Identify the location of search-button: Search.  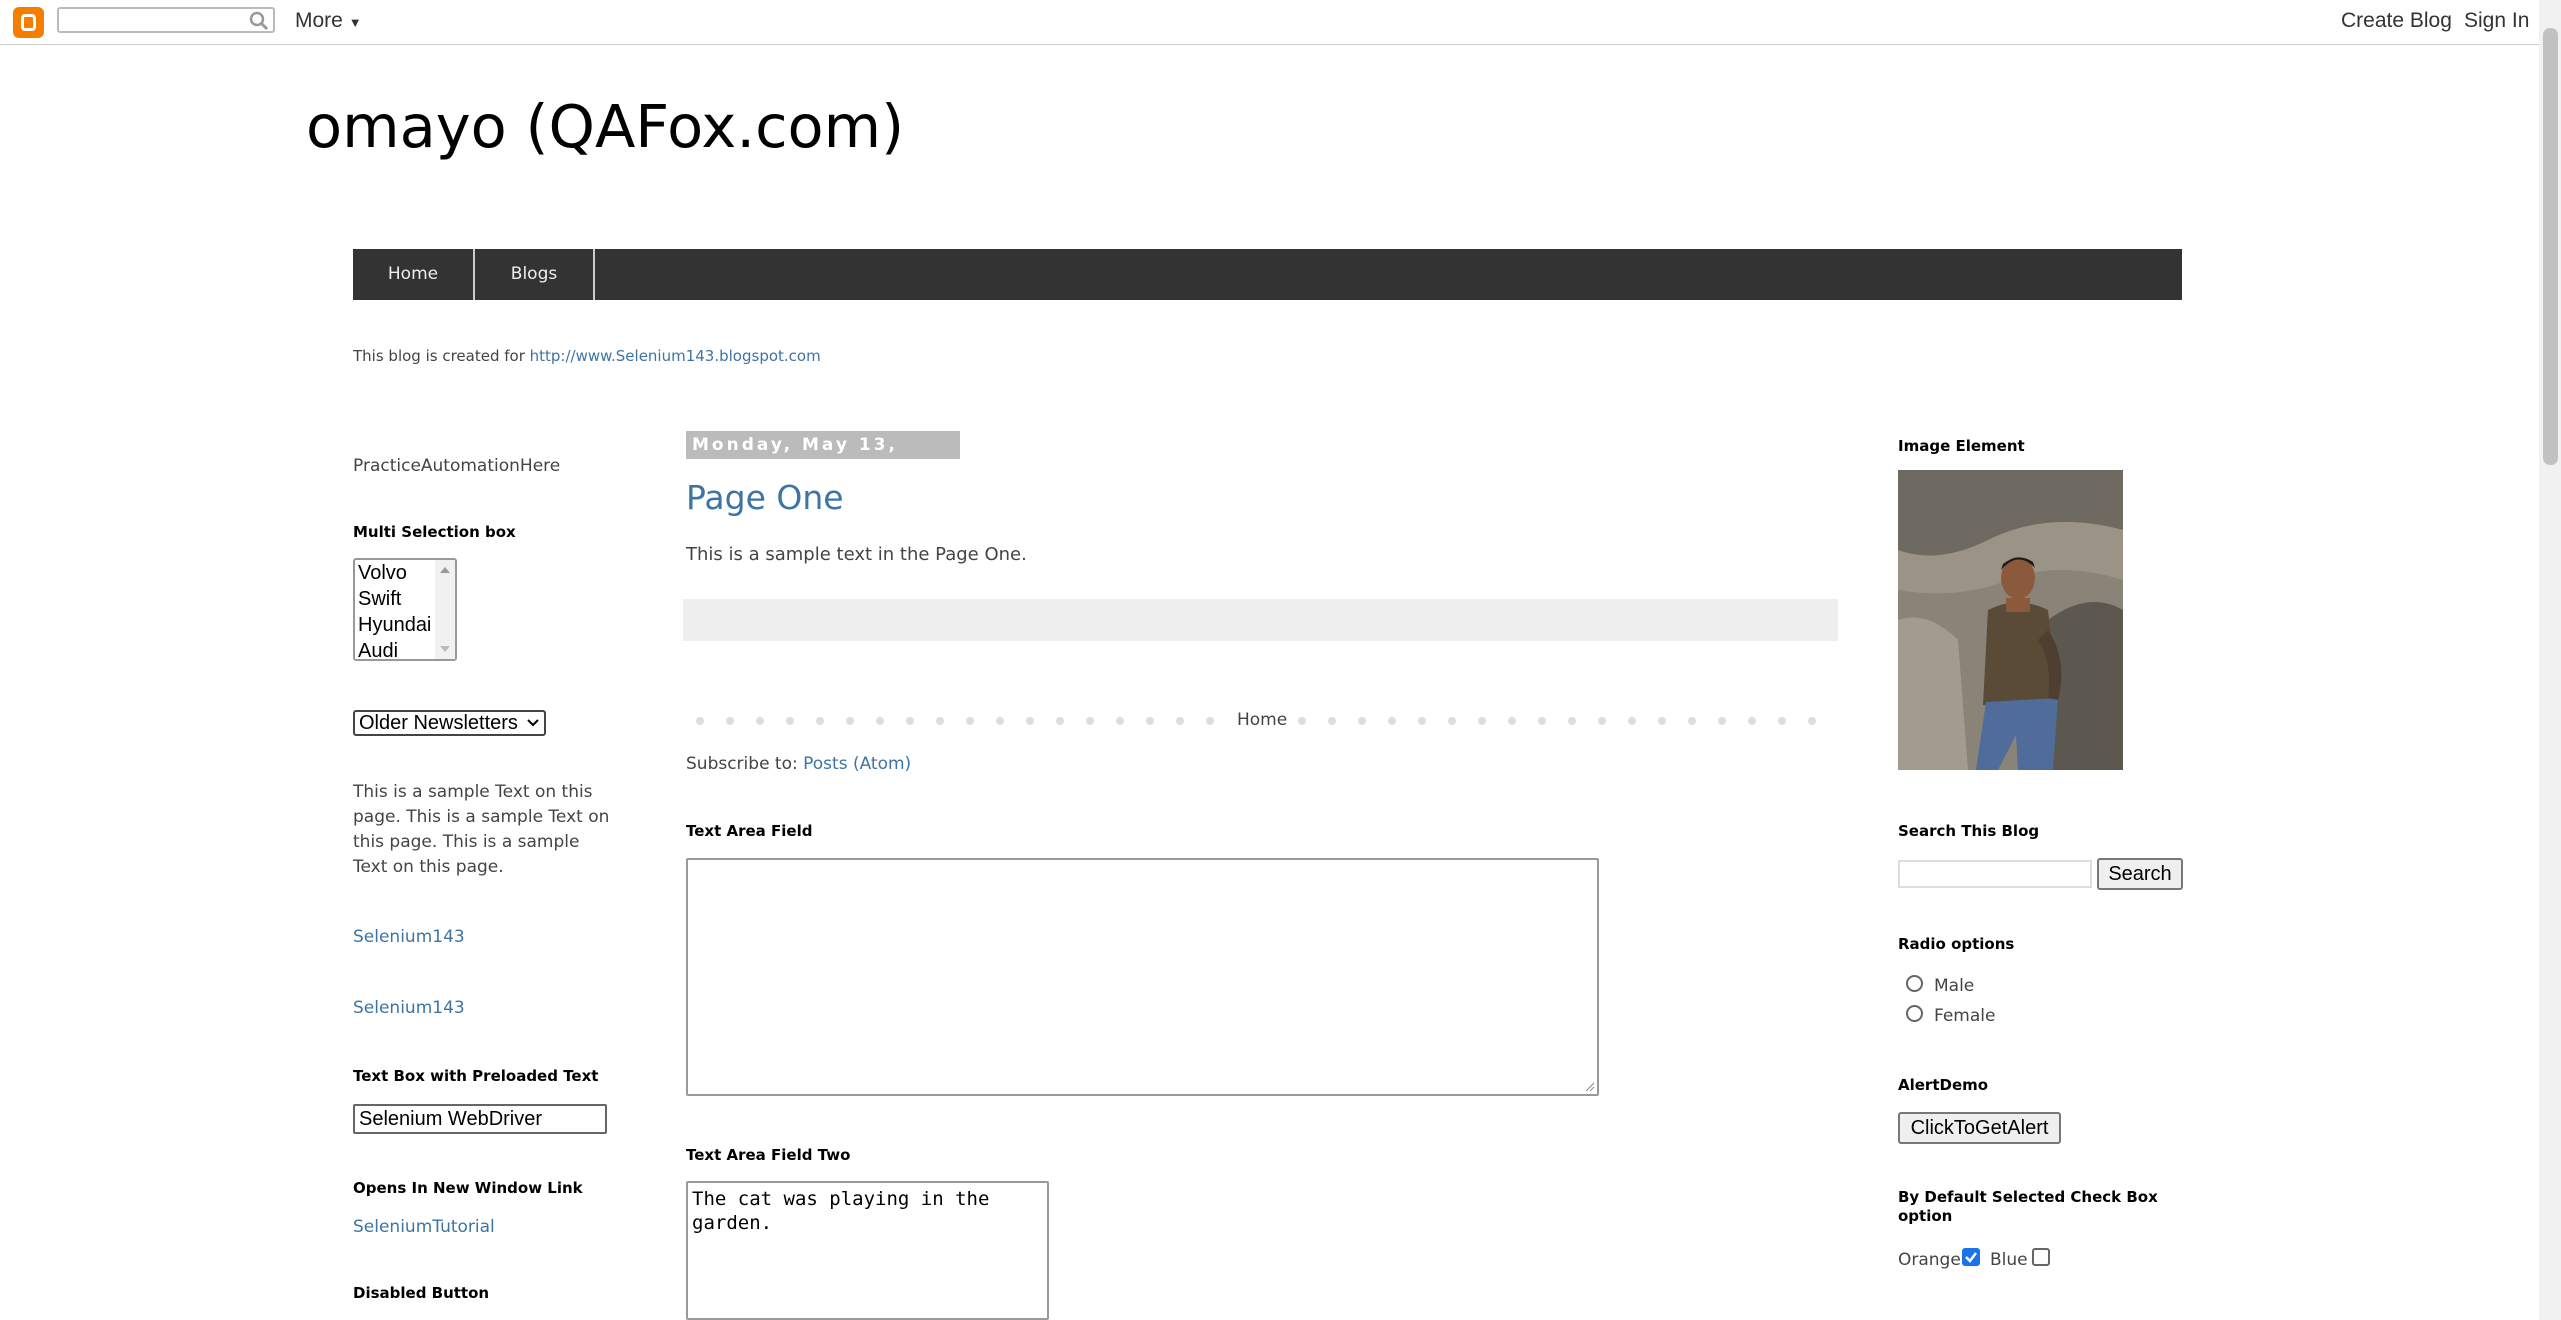
(2140, 874).